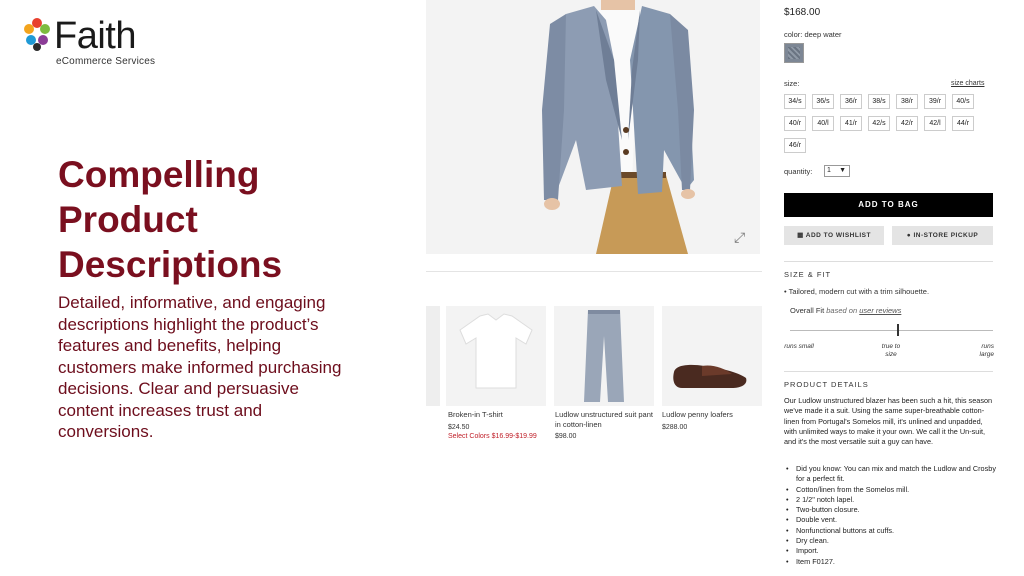 The image size is (1024, 576). Describe the element at coordinates (842, 170) in the screenshot. I see `chevron-down-icon: ▼` at that location.